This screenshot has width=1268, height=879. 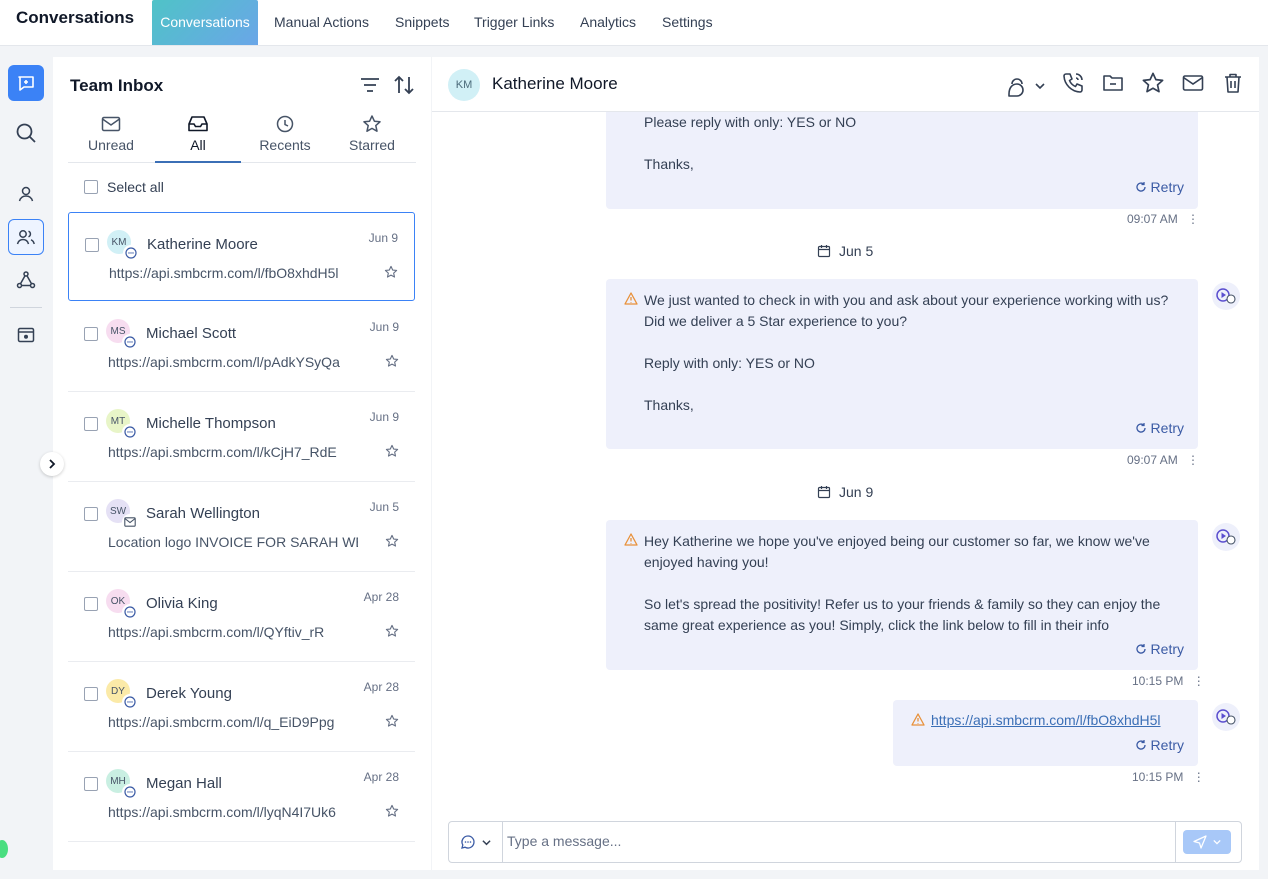 I want to click on message-time: 09:07 AM ⋮, so click(x=1163, y=460).